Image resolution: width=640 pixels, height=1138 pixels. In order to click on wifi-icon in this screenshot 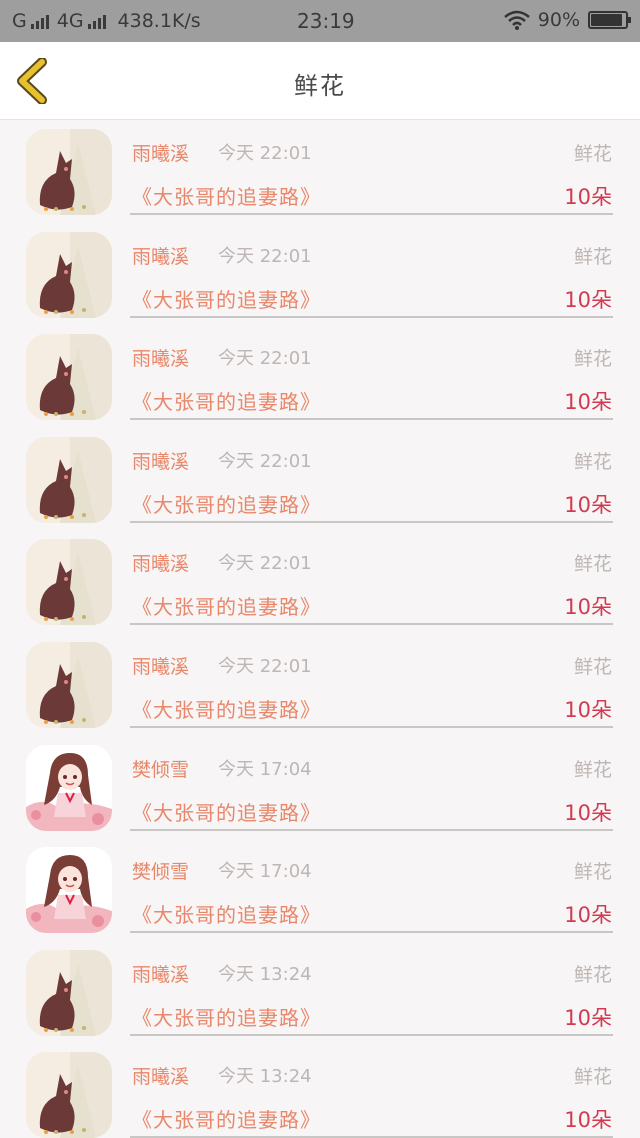, I will do `click(516, 20)`.